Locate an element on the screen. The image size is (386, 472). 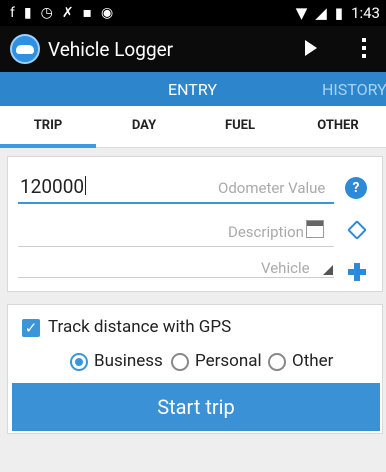
odometer-hint: Odometer Value is located at coordinates (272, 188).